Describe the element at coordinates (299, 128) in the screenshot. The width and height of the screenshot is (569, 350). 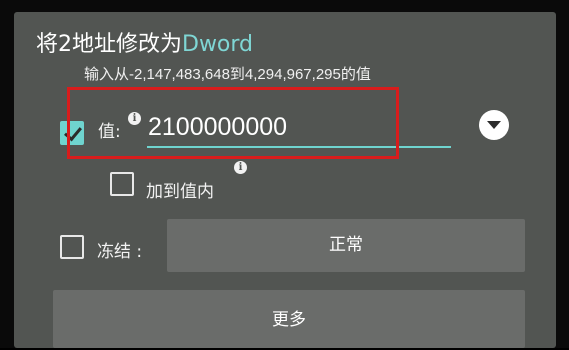
I see `value-input` at that location.